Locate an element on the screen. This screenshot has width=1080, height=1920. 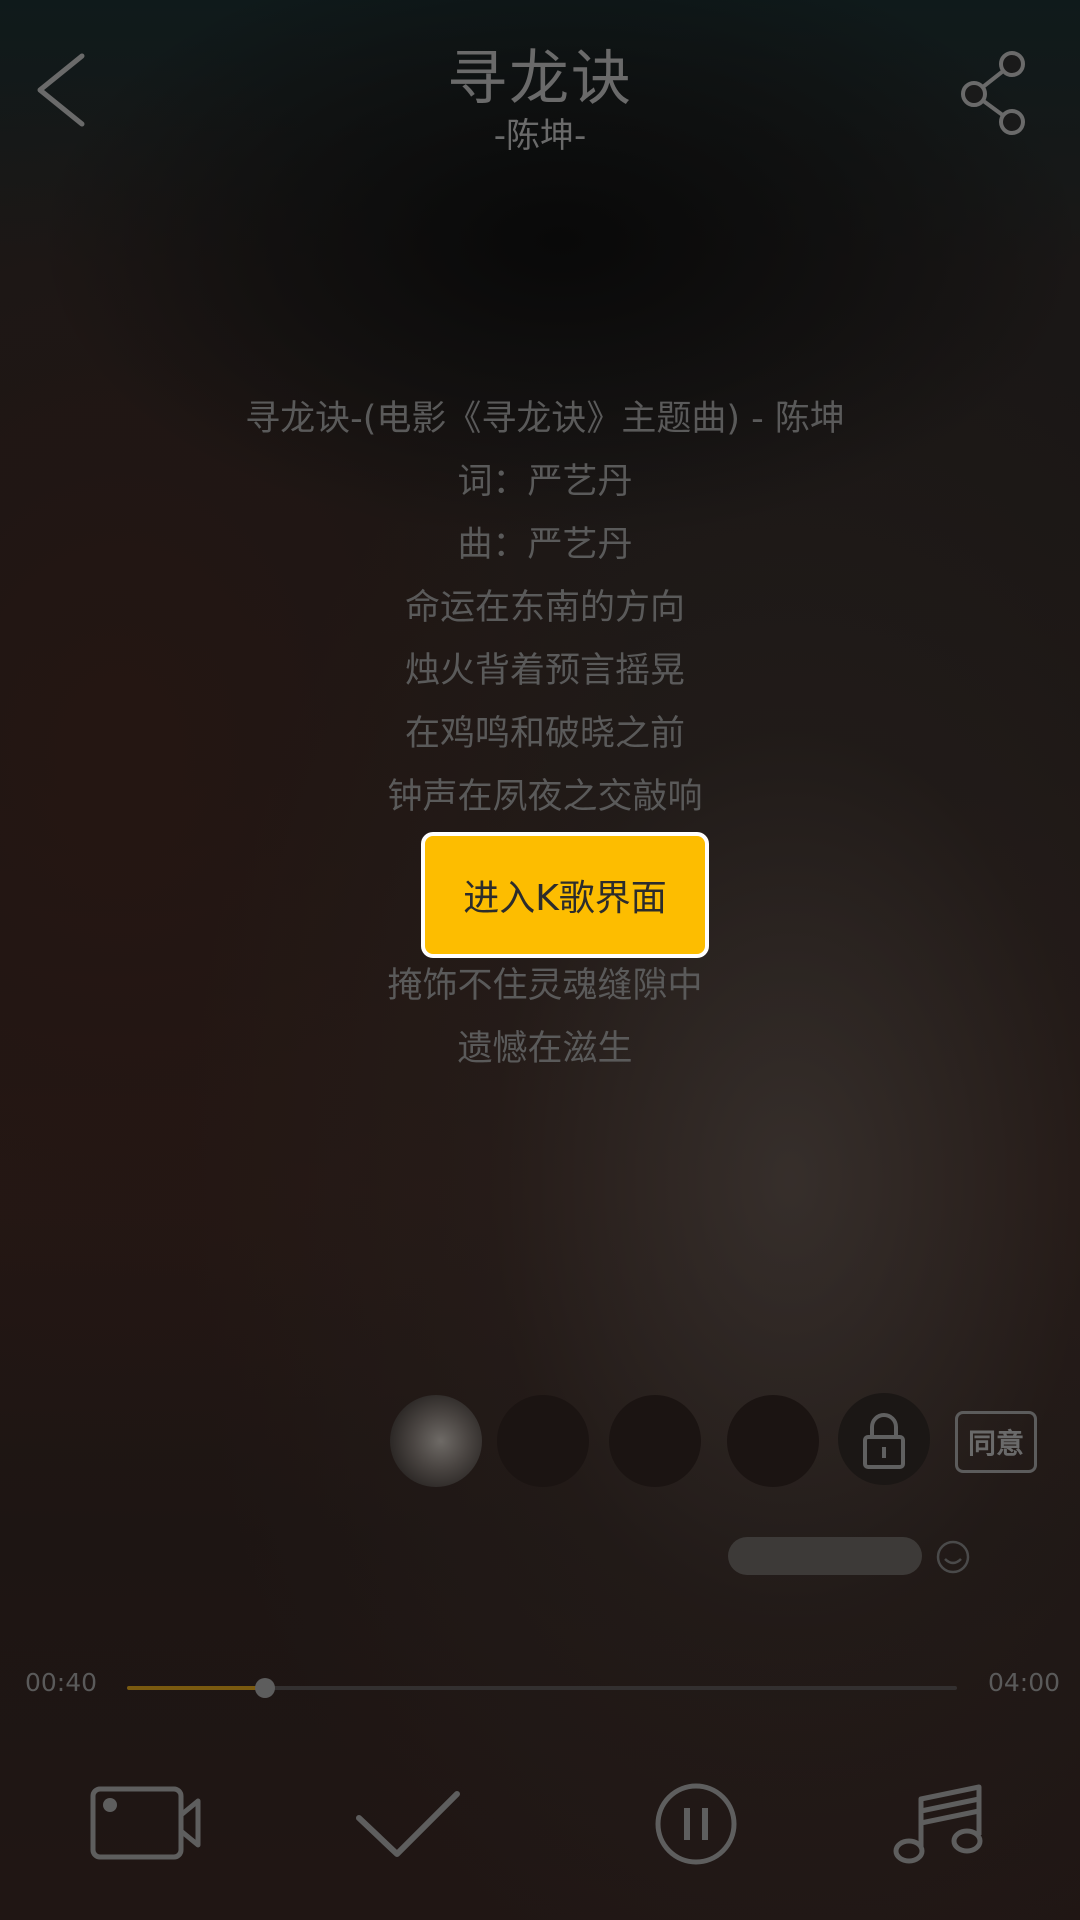
emoji-button is located at coordinates (953, 1557).